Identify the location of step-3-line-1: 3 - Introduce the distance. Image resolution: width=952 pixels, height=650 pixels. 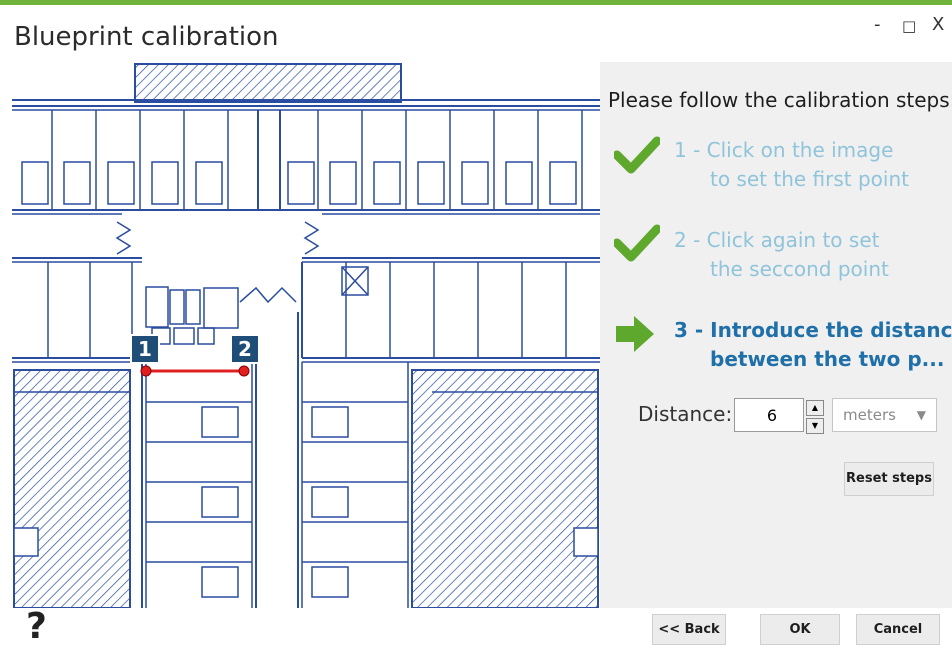
(813, 330).